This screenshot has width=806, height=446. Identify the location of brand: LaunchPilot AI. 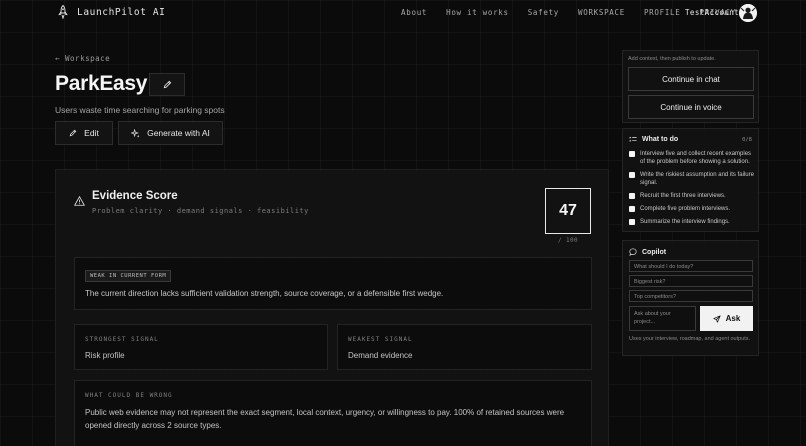
(111, 12).